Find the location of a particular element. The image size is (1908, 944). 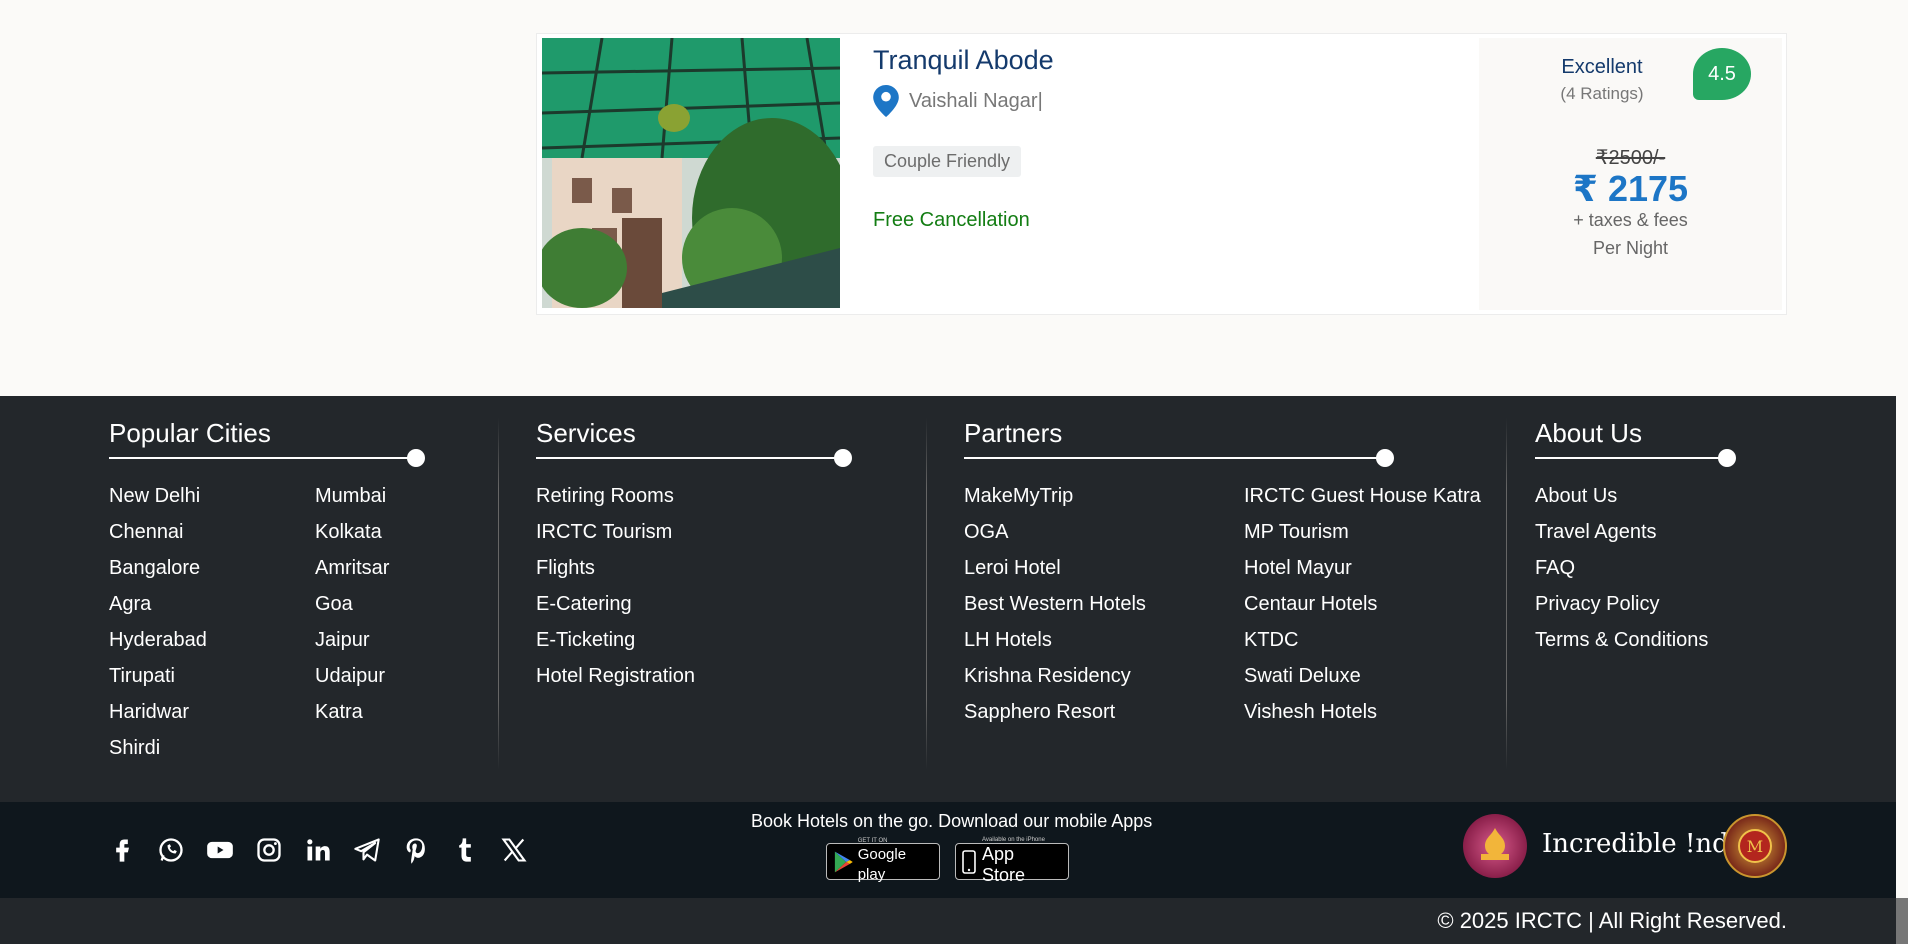

scrollbar-track is located at coordinates (1902, 670).